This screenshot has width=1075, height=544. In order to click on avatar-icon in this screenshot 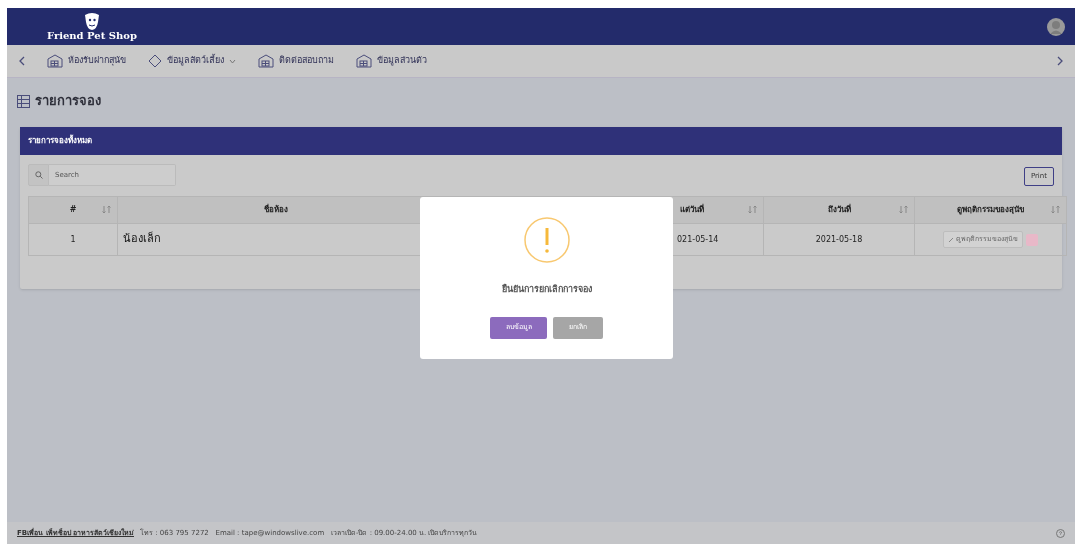, I will do `click(1056, 26)`.